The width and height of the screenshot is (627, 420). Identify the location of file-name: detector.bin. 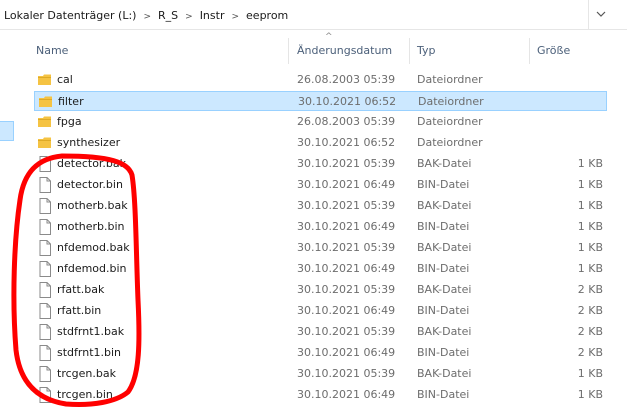
(90, 184).